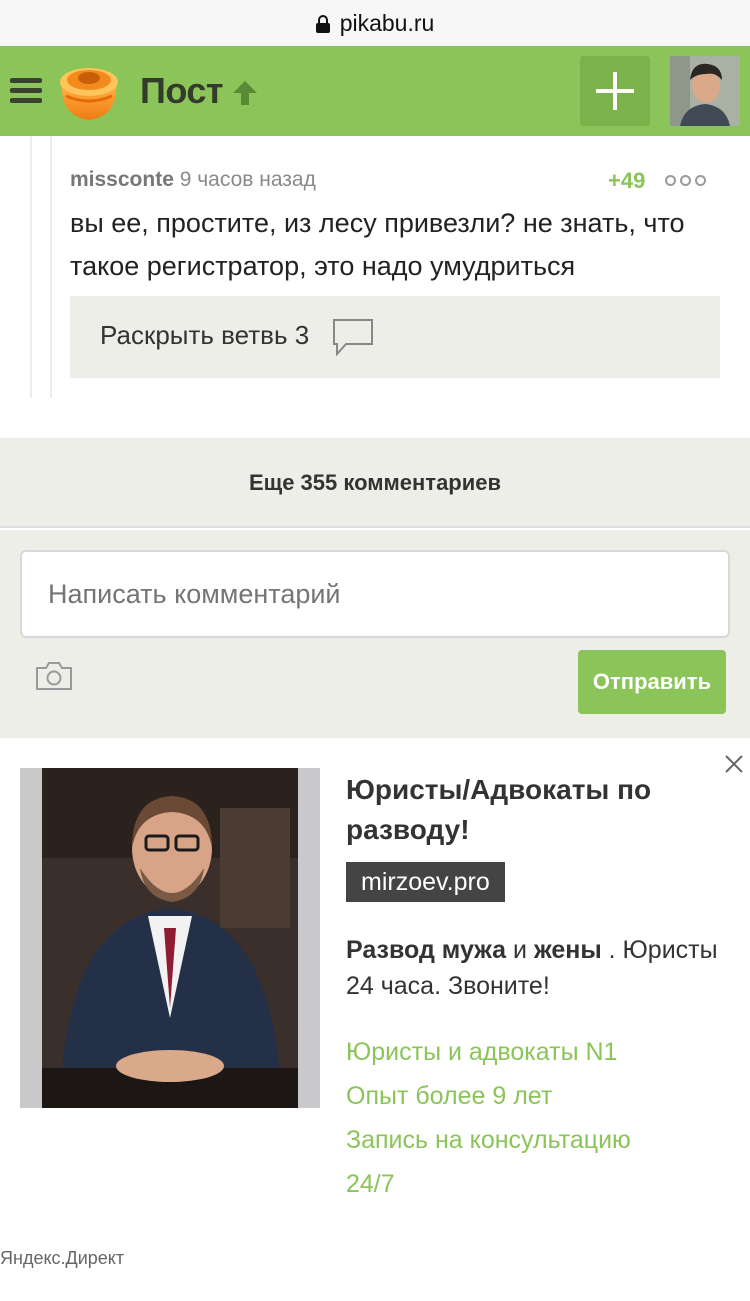 The image size is (750, 1301). Describe the element at coordinates (375, 91) in the screenshot. I see `site-header: Пост` at that location.